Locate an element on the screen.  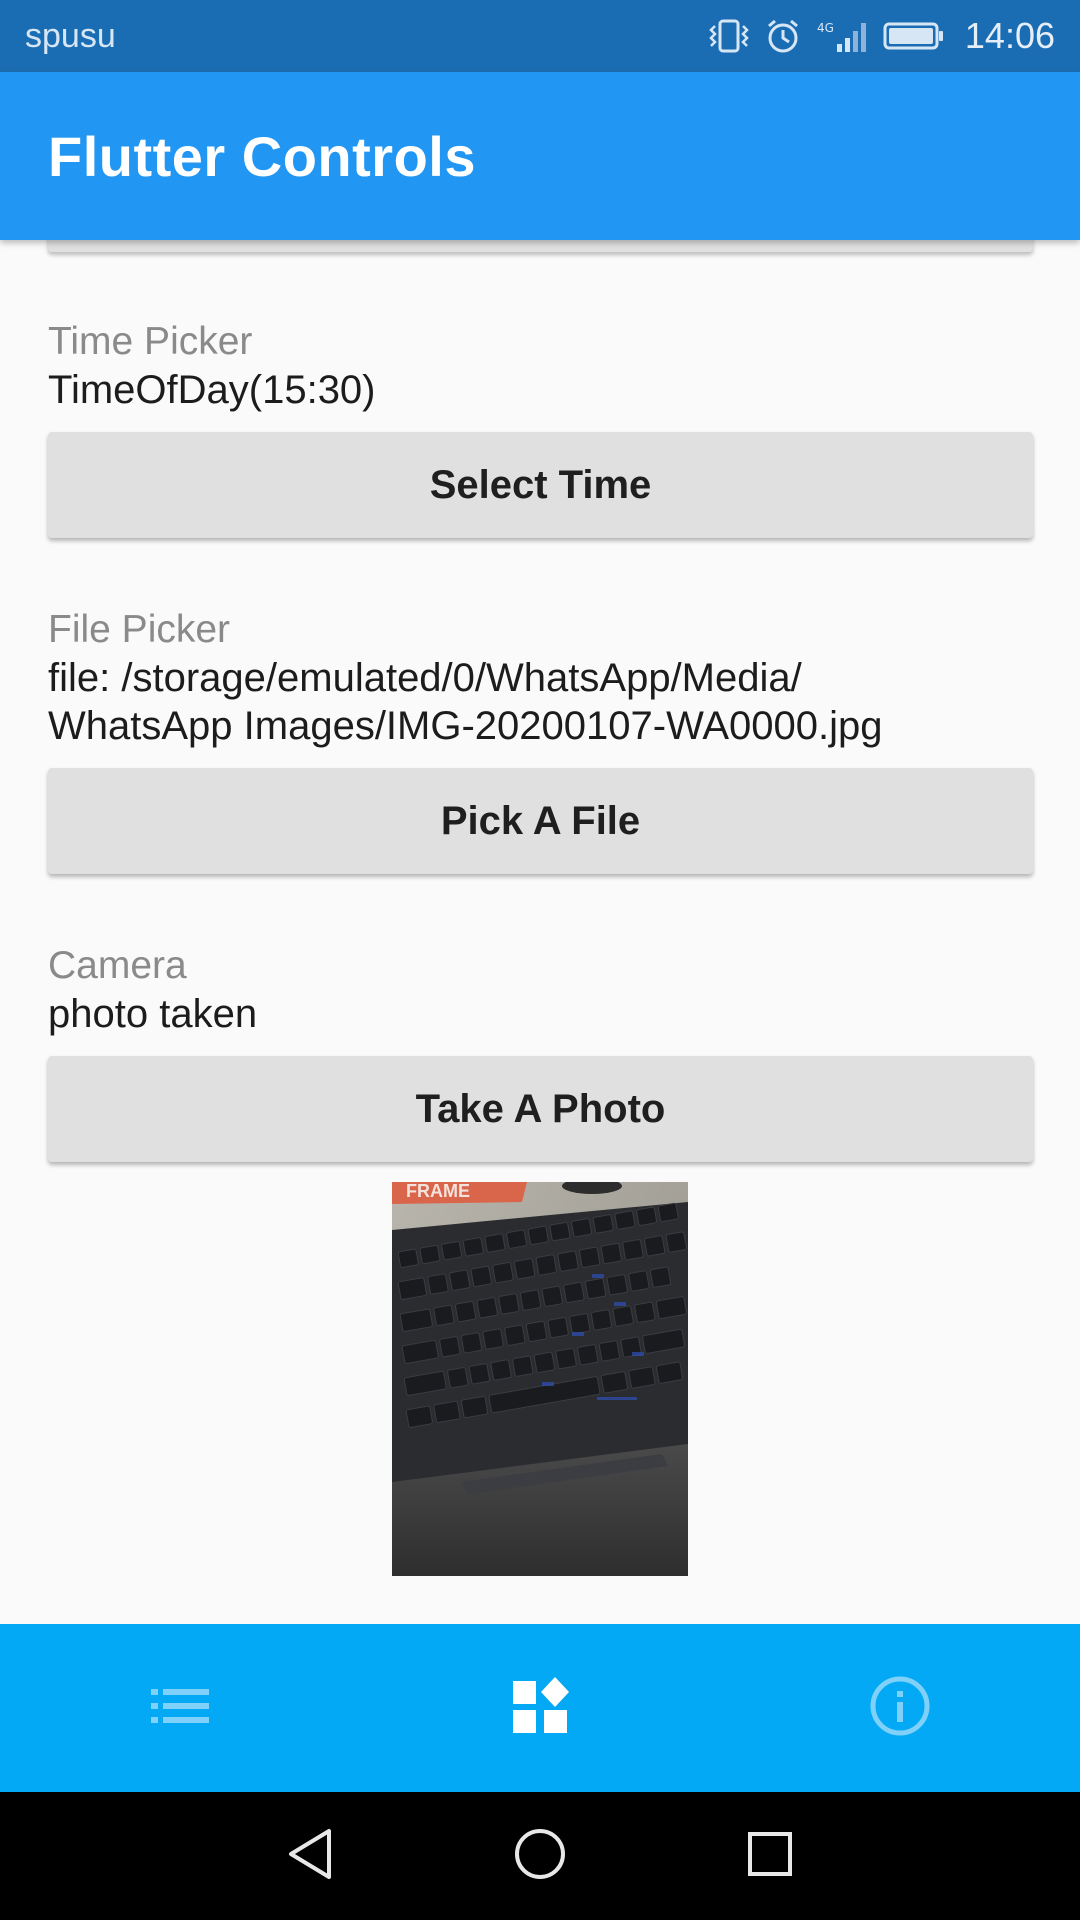
home-button is located at coordinates (540, 1856).